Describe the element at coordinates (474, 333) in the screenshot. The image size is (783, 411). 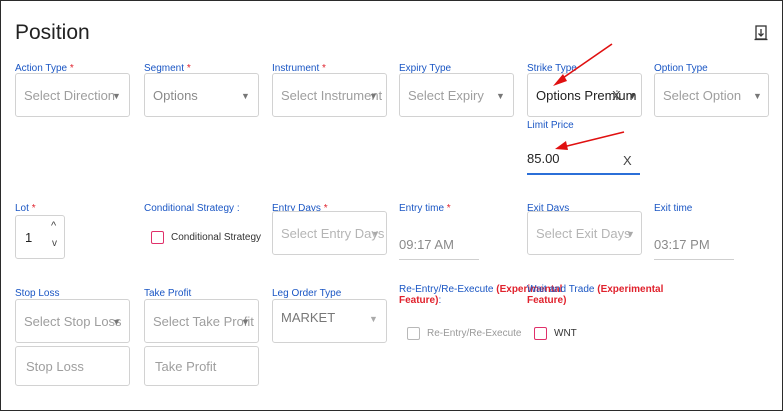
I see `reentry-checkbox-label: Re-Entry/Re-Execute` at that location.